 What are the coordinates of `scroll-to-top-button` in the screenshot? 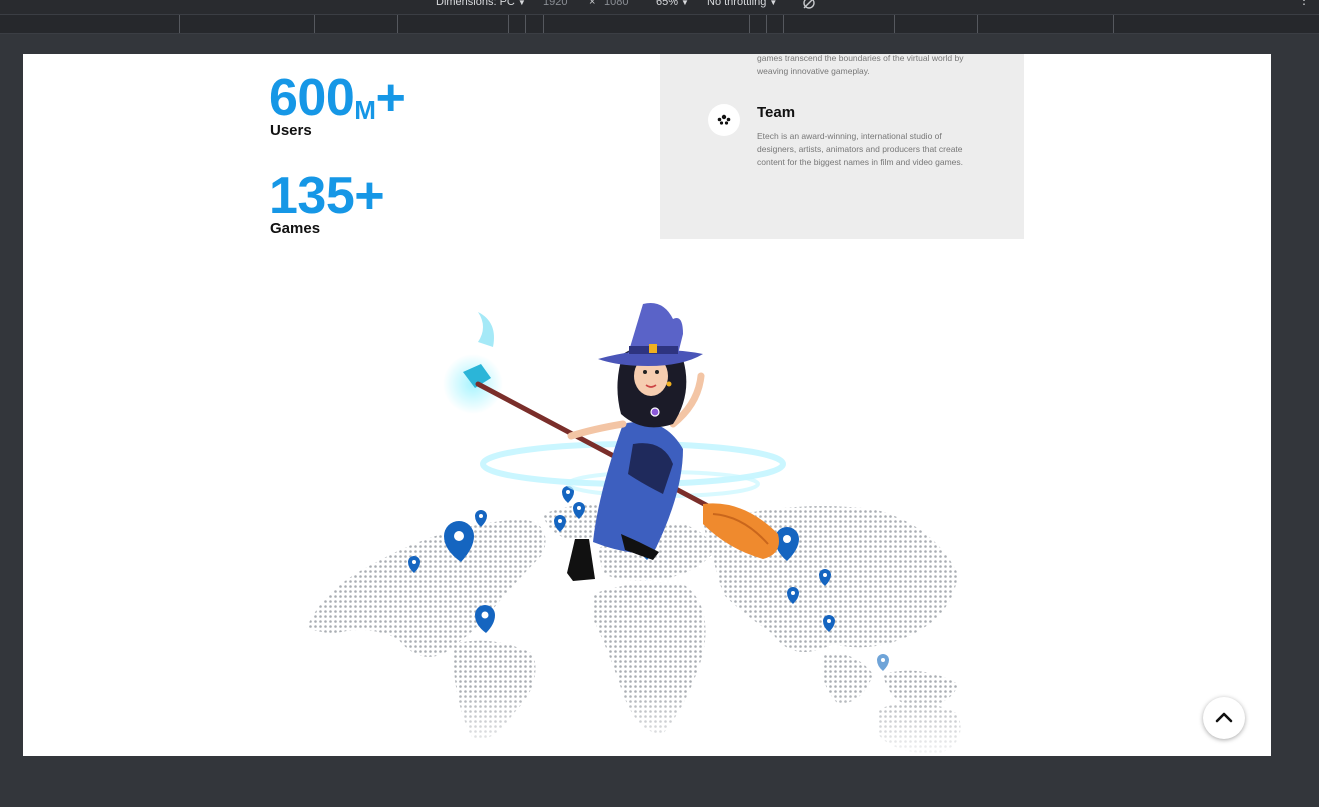 It's located at (1224, 718).